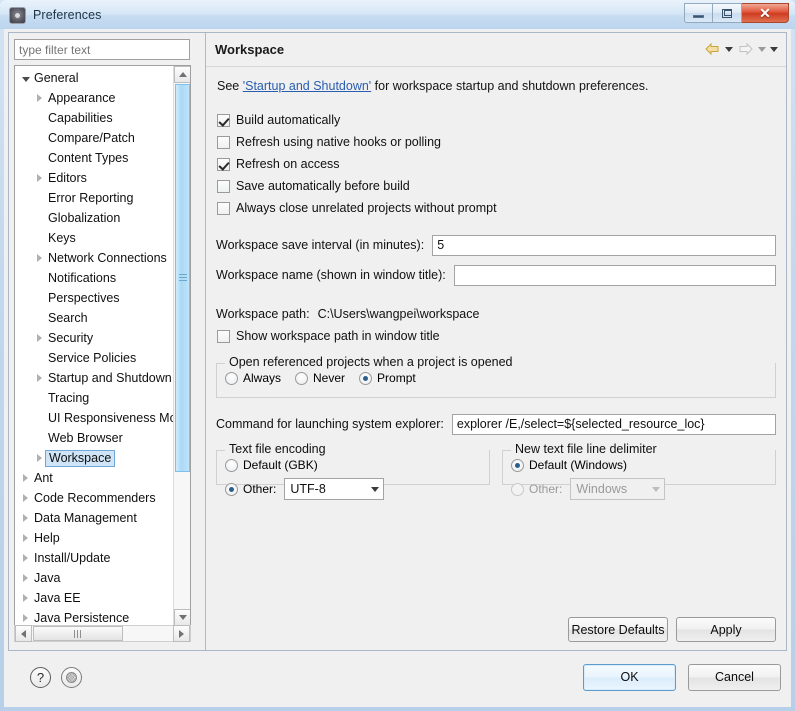  I want to click on tree-item-help: Help, so click(94, 538).